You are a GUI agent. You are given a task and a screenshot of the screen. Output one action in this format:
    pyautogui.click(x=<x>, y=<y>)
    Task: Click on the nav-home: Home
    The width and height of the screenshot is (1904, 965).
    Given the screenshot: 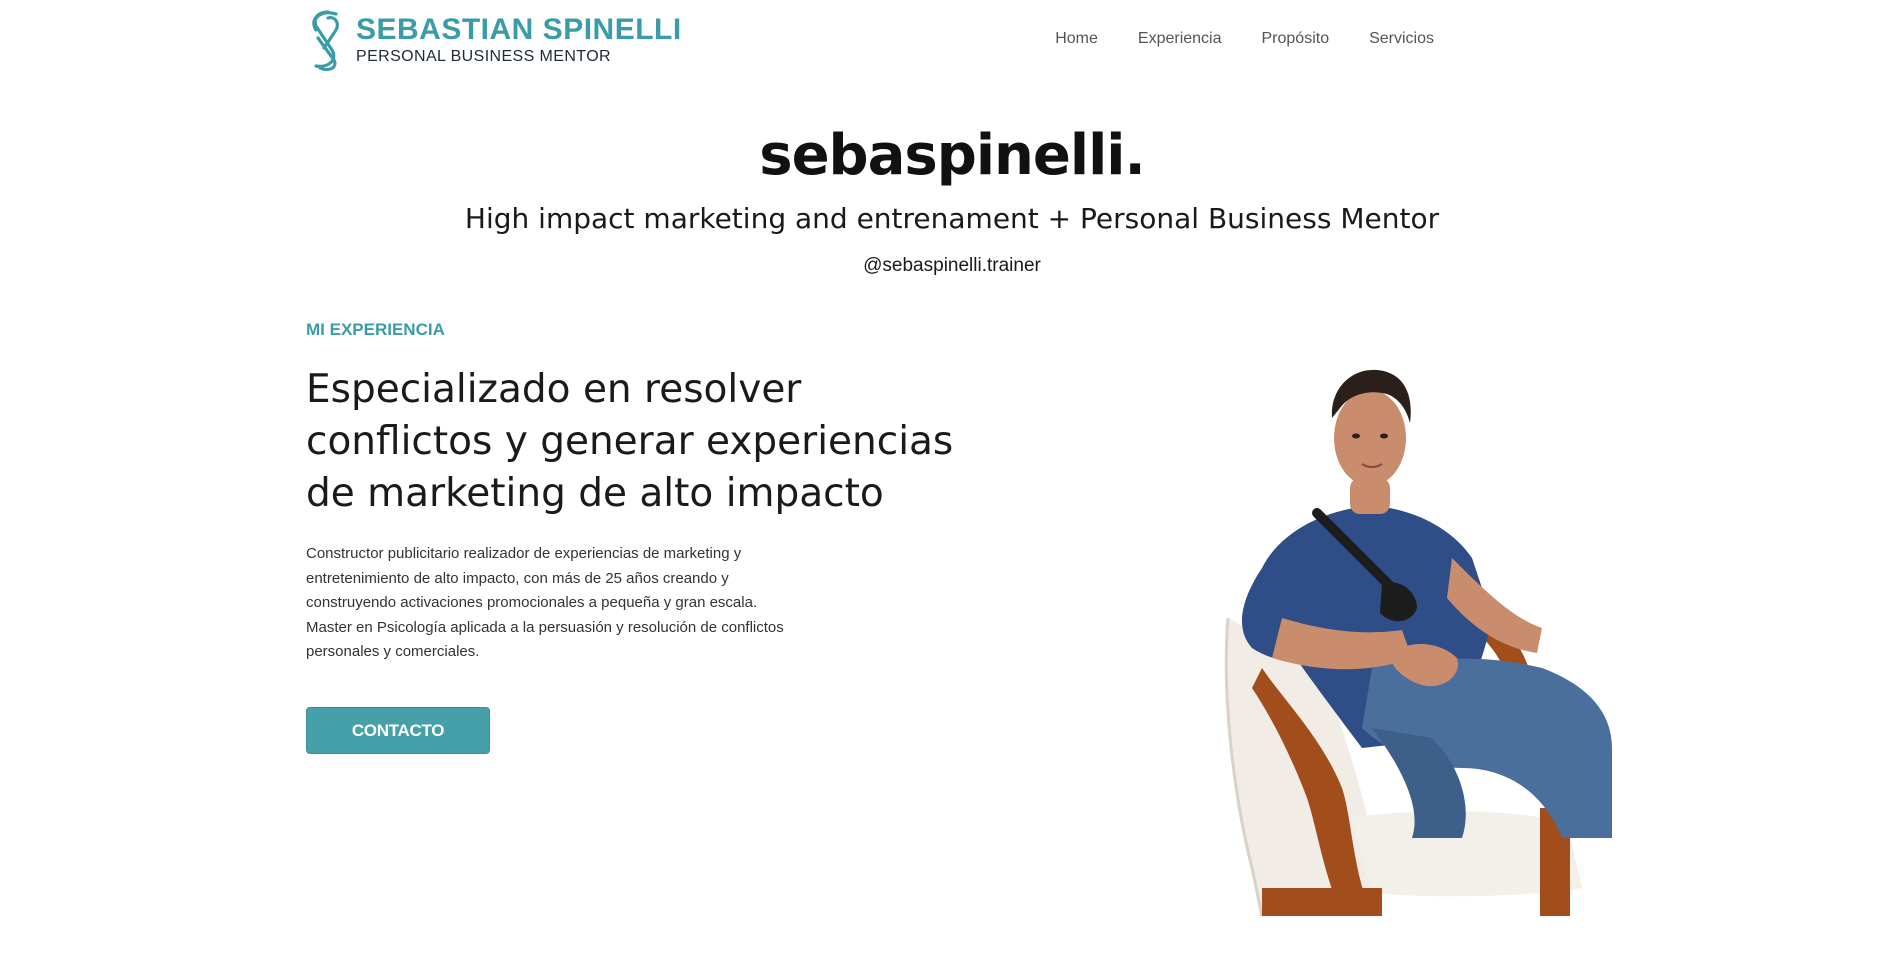 What is the action you would take?
    pyautogui.click(x=1076, y=39)
    